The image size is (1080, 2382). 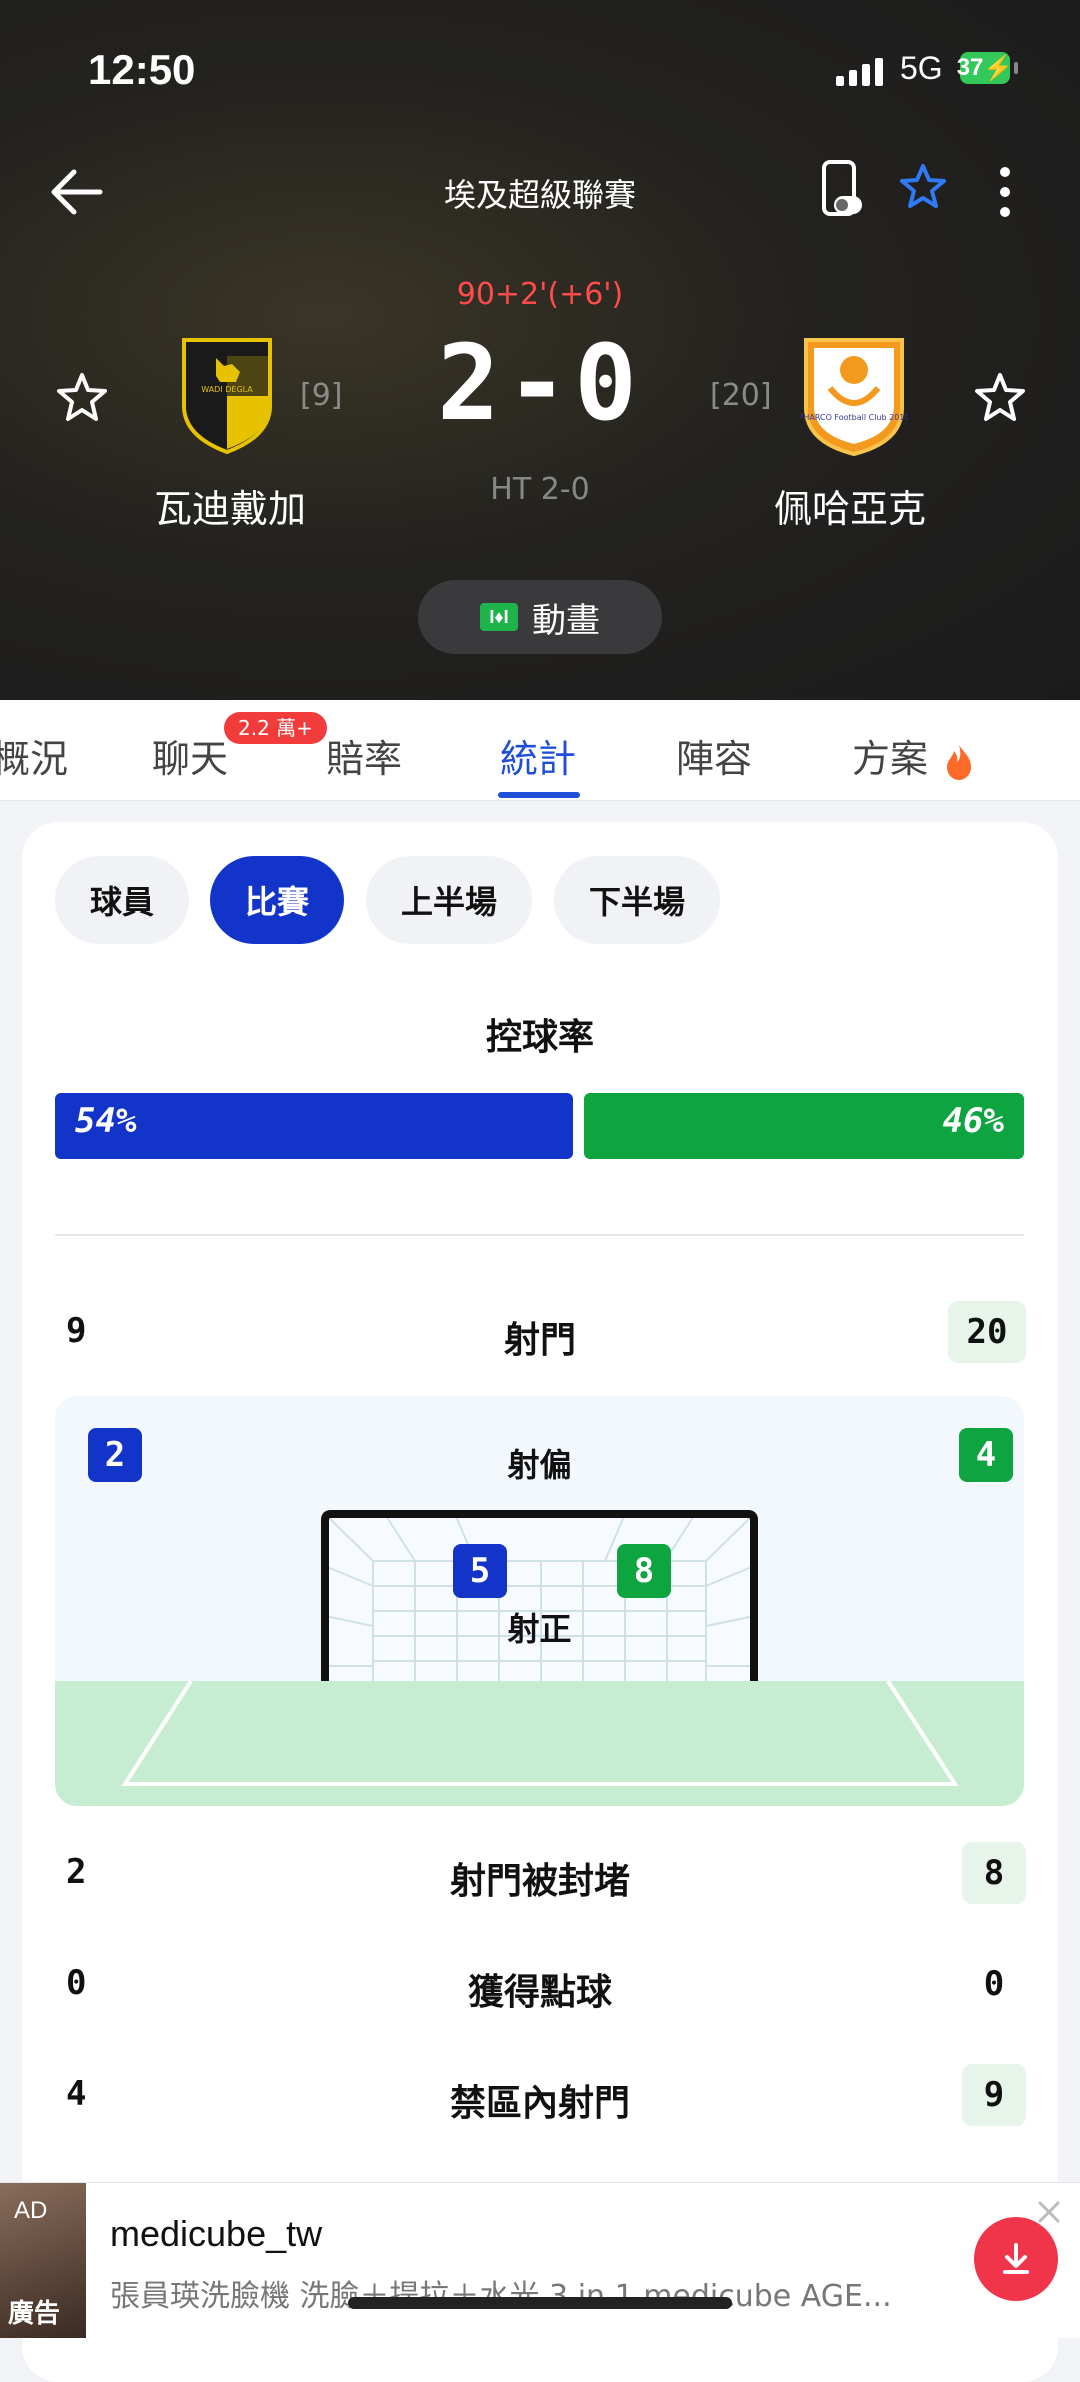 What do you see at coordinates (921, 68) in the screenshot?
I see `network-type: 5G` at bounding box center [921, 68].